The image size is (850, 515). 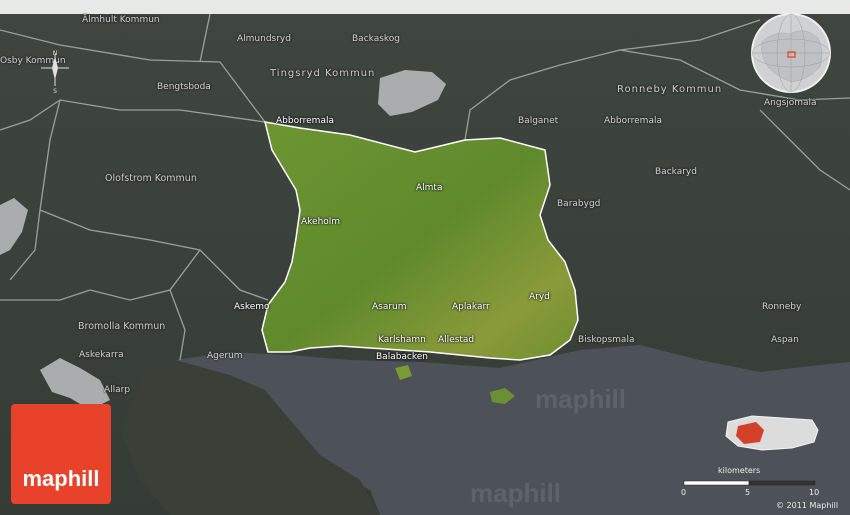 I want to click on label-angsjomala: Angsjomala, so click(x=790, y=103).